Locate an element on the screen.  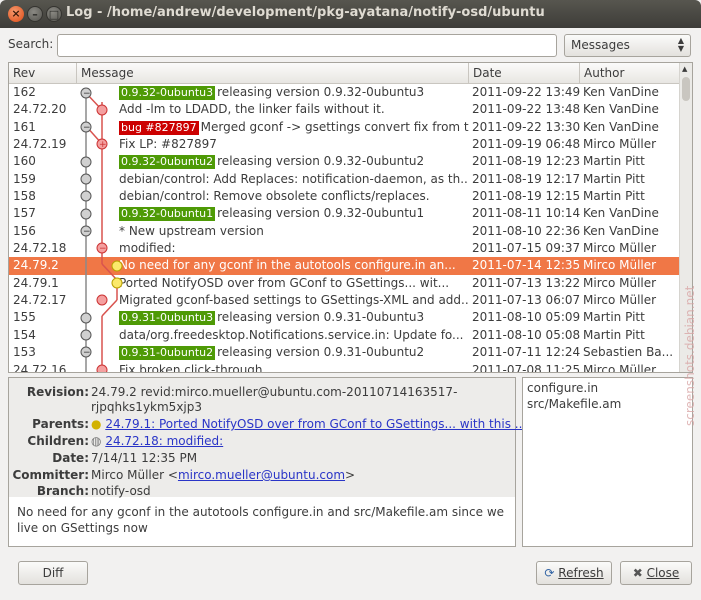
filter-combo: Messages ▲ ▼ is located at coordinates (627, 45).